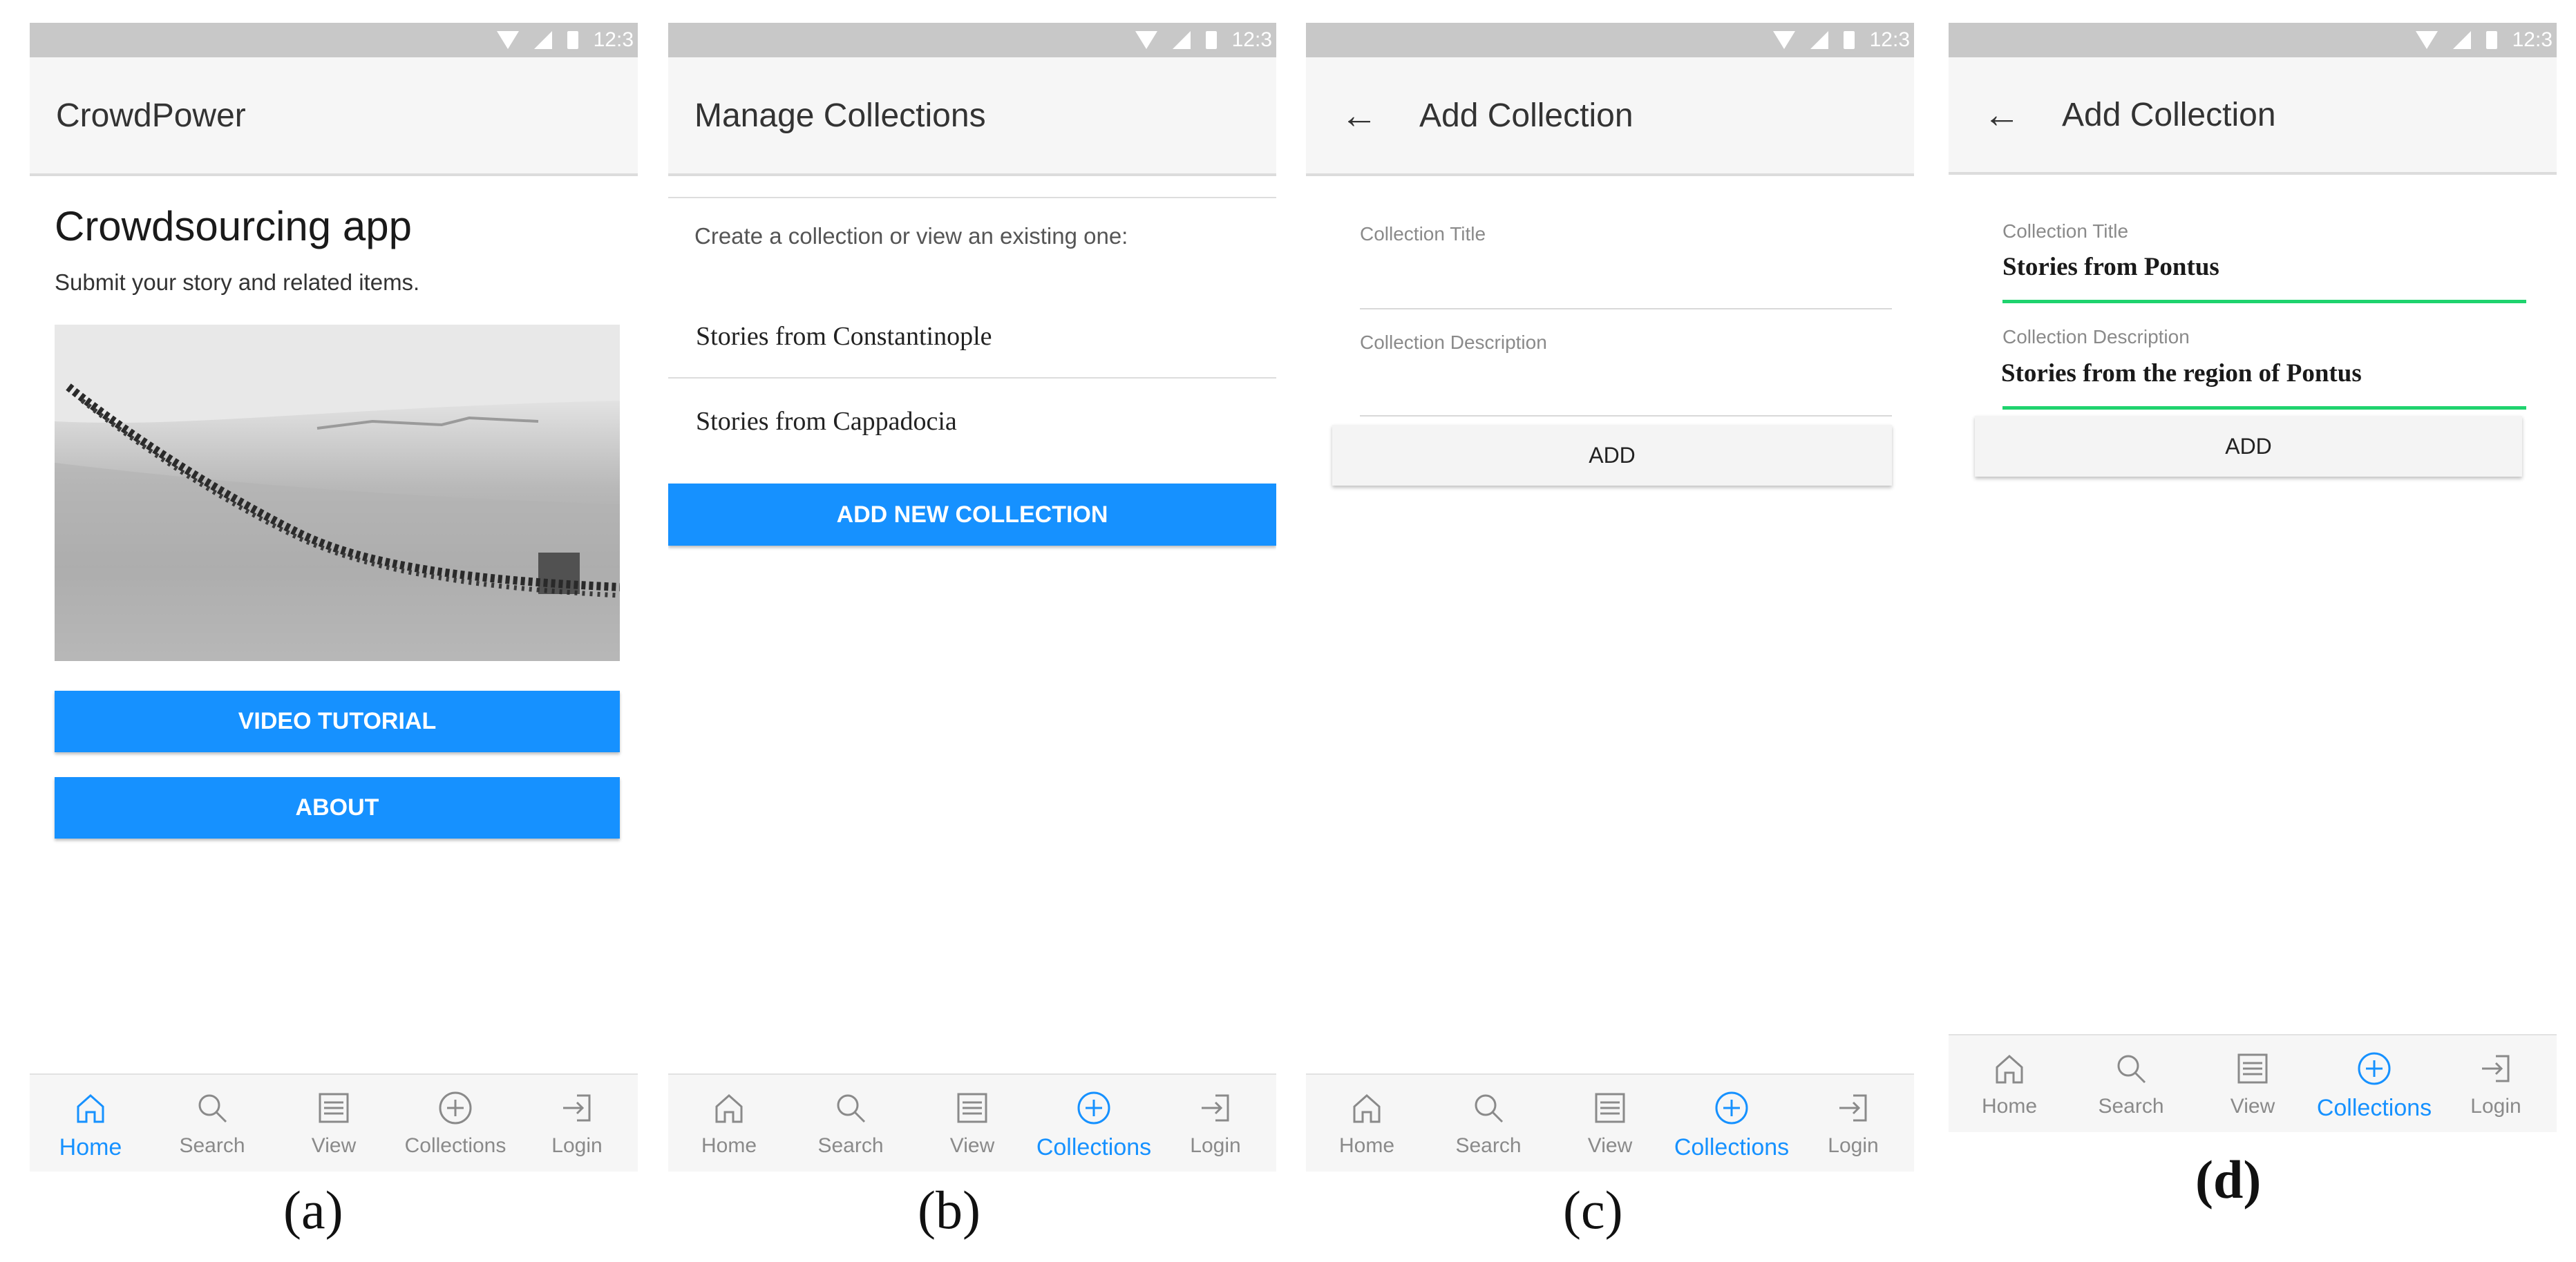 Image resolution: width=2576 pixels, height=1262 pixels. I want to click on figure-caption-a: (a), so click(313, 1210).